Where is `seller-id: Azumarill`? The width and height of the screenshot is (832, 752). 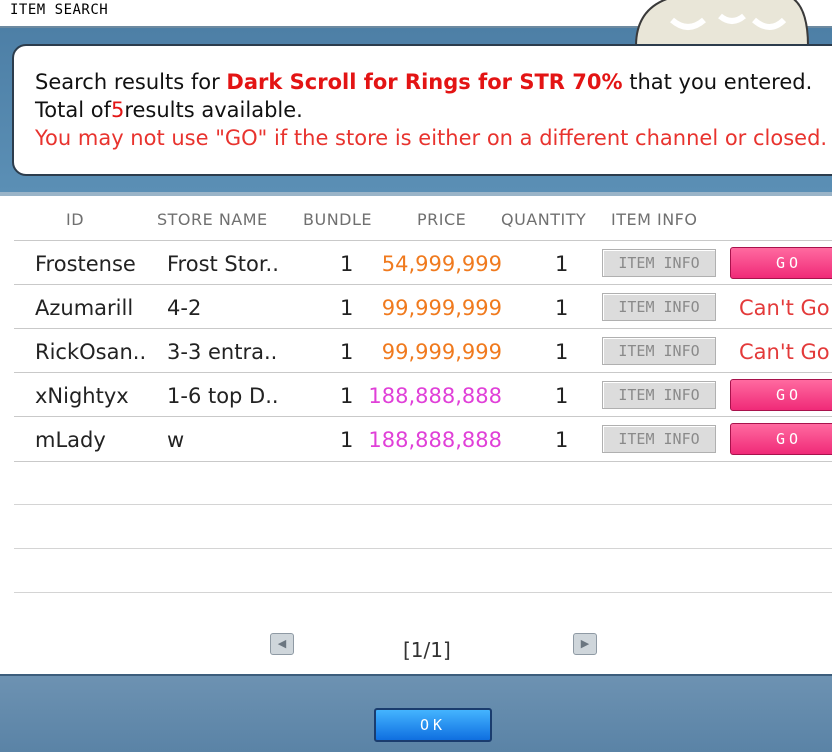
seller-id: Azumarill is located at coordinates (84, 308).